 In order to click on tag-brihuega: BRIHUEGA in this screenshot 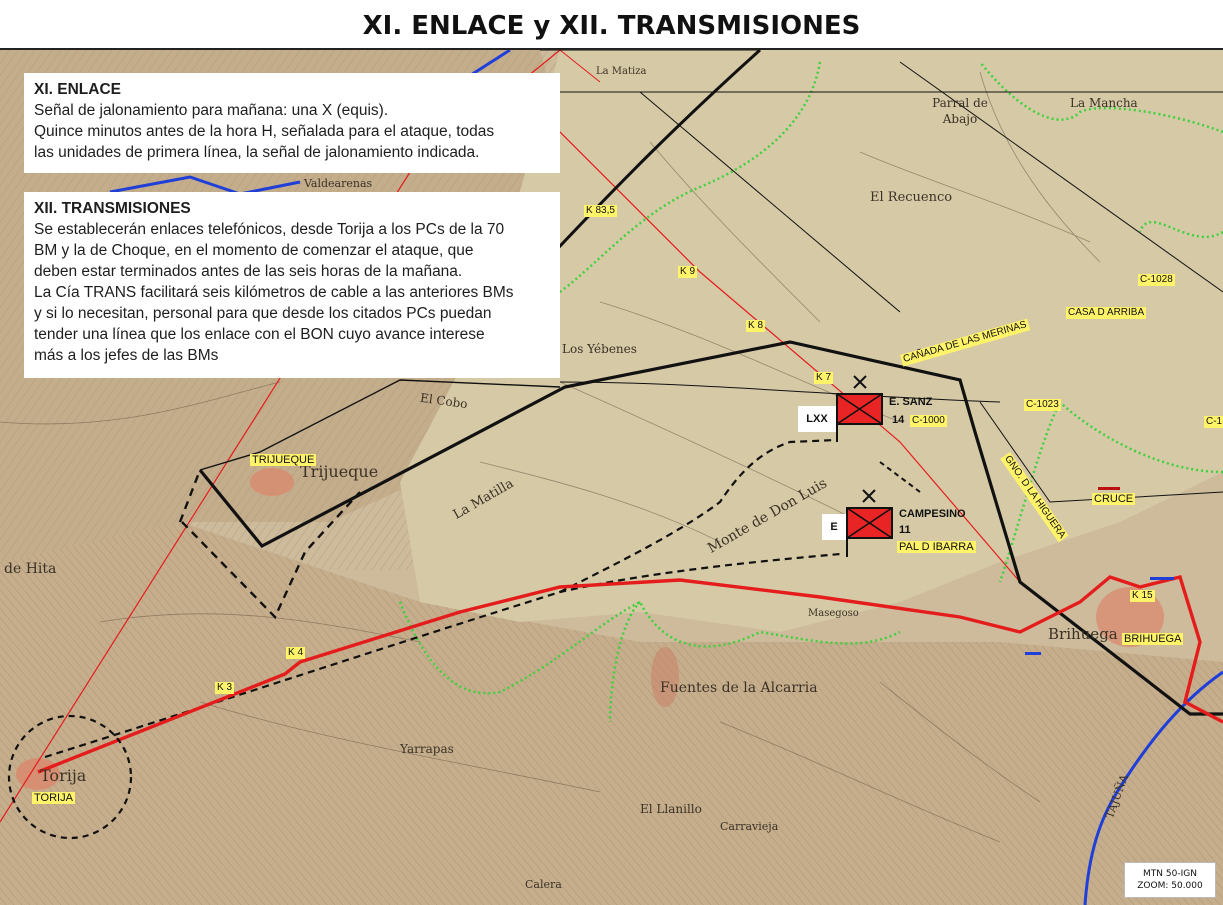, I will do `click(1153, 639)`.